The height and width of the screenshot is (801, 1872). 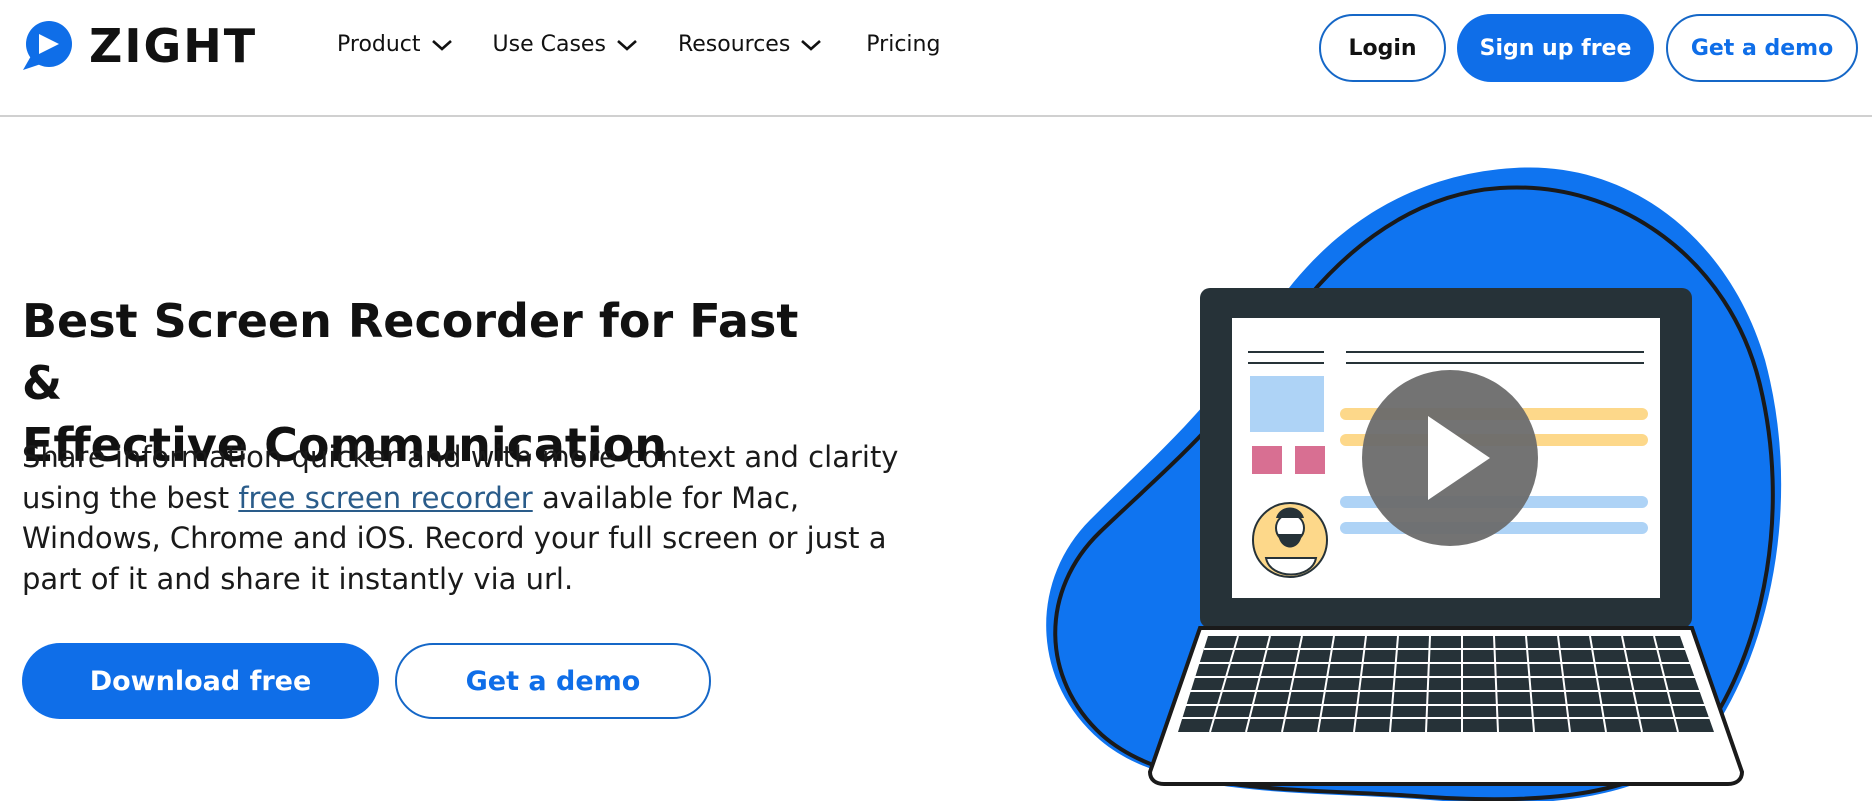 What do you see at coordinates (553, 681) in the screenshot?
I see `hero-get-demo-button: Get a demo` at bounding box center [553, 681].